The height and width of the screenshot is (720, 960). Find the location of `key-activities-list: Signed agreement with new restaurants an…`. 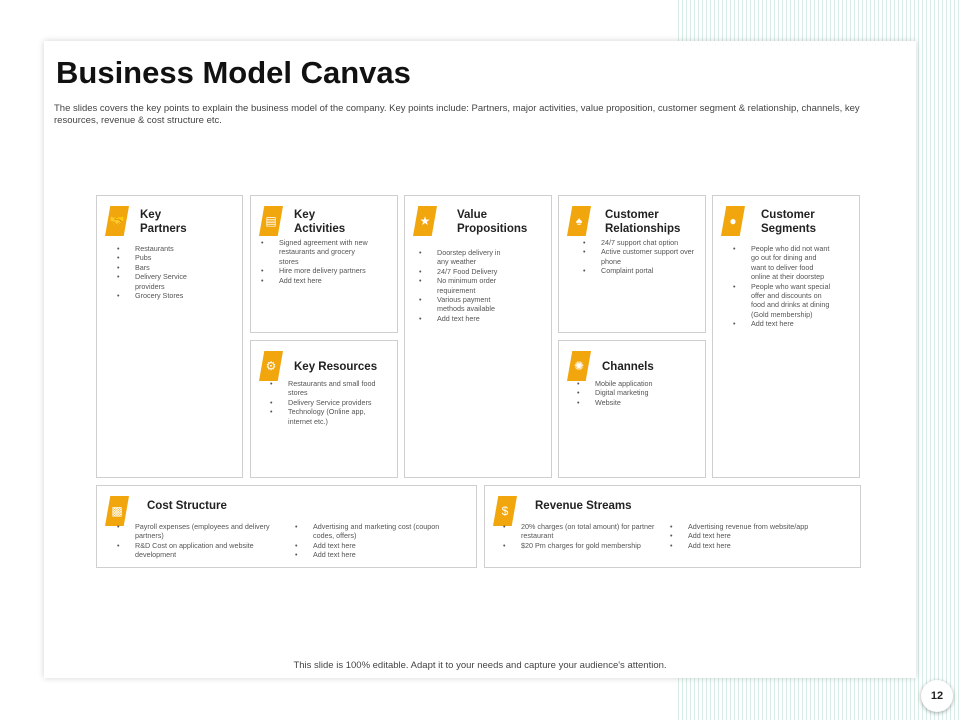

key-activities-list: Signed agreement with new restaurants an… is located at coordinates (315, 261).